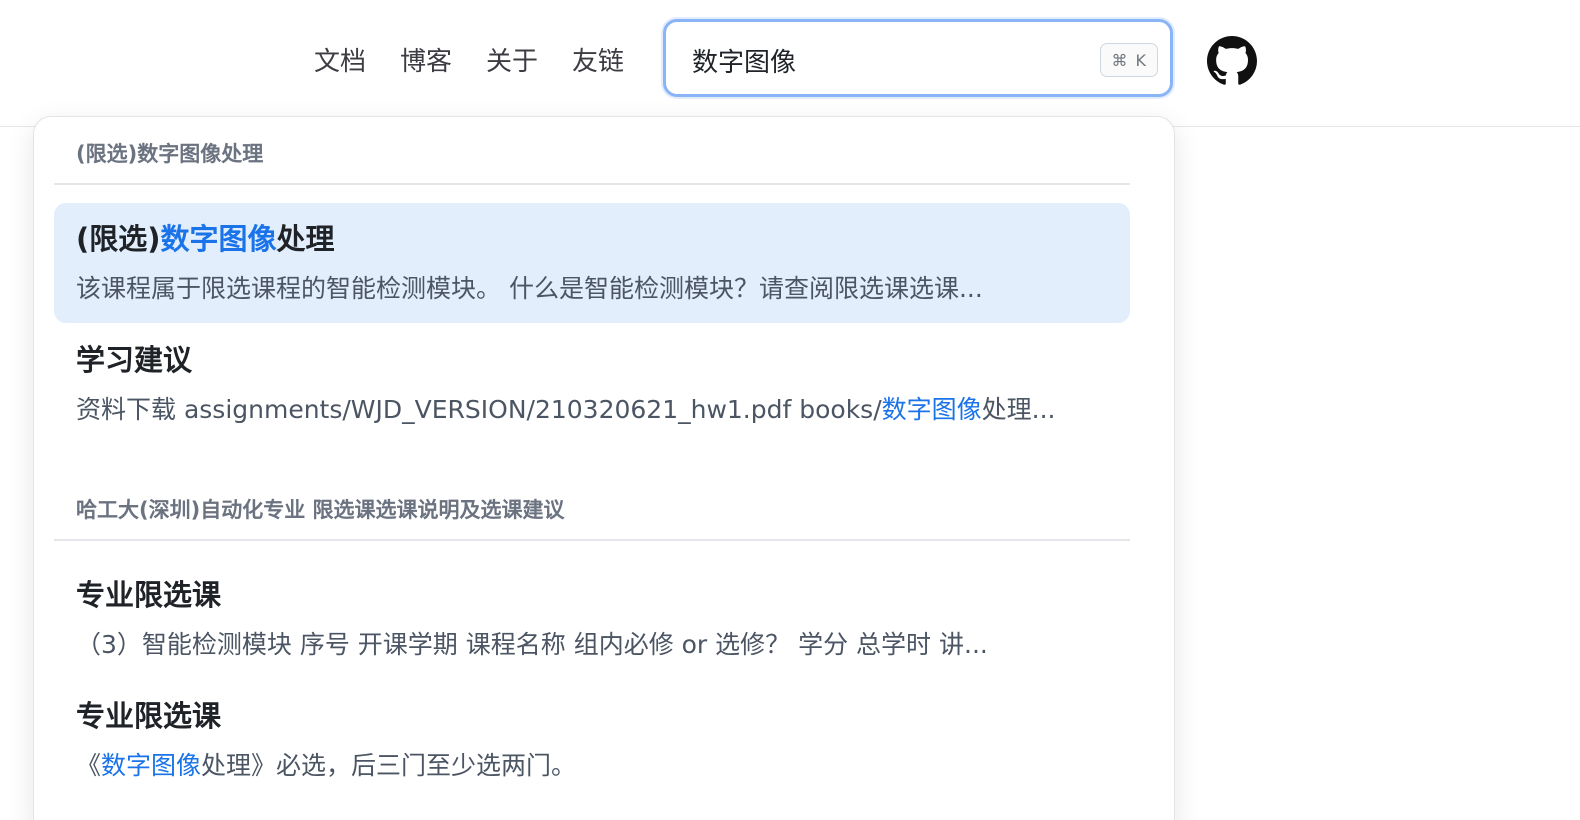  What do you see at coordinates (426, 62) in the screenshot?
I see `nav-link-blog: 博客` at bounding box center [426, 62].